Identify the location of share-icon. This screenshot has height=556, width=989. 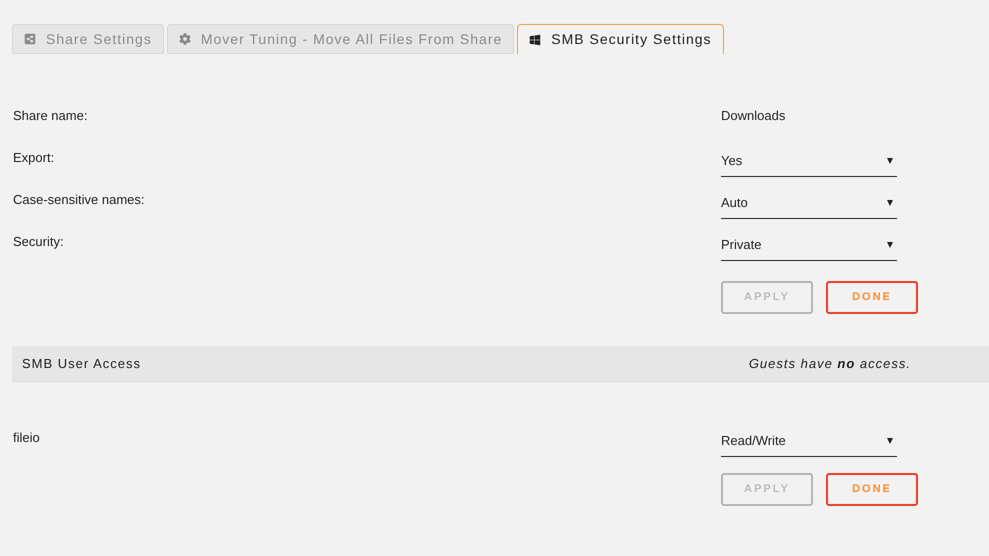
(30, 39).